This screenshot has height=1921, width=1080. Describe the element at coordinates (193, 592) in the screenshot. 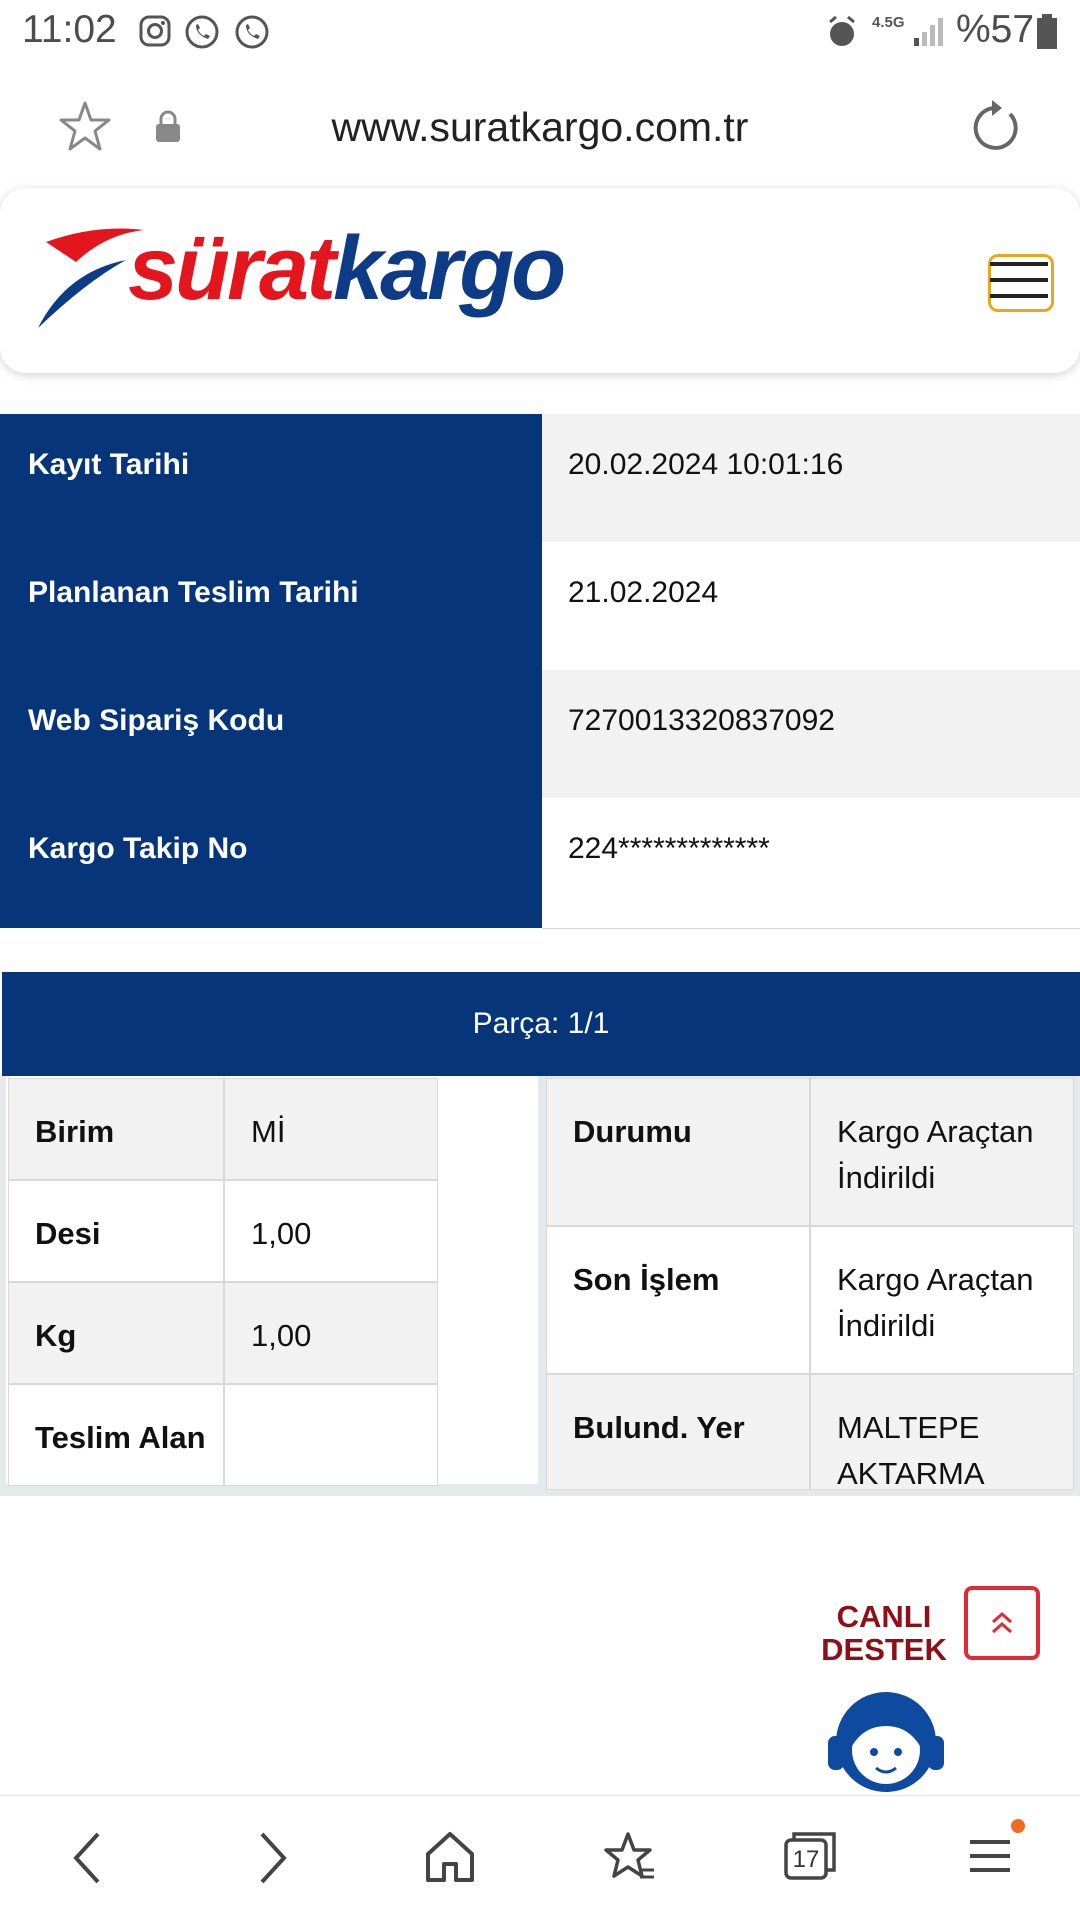

I see `info-label: Planlanan Teslim Tarihi` at that location.